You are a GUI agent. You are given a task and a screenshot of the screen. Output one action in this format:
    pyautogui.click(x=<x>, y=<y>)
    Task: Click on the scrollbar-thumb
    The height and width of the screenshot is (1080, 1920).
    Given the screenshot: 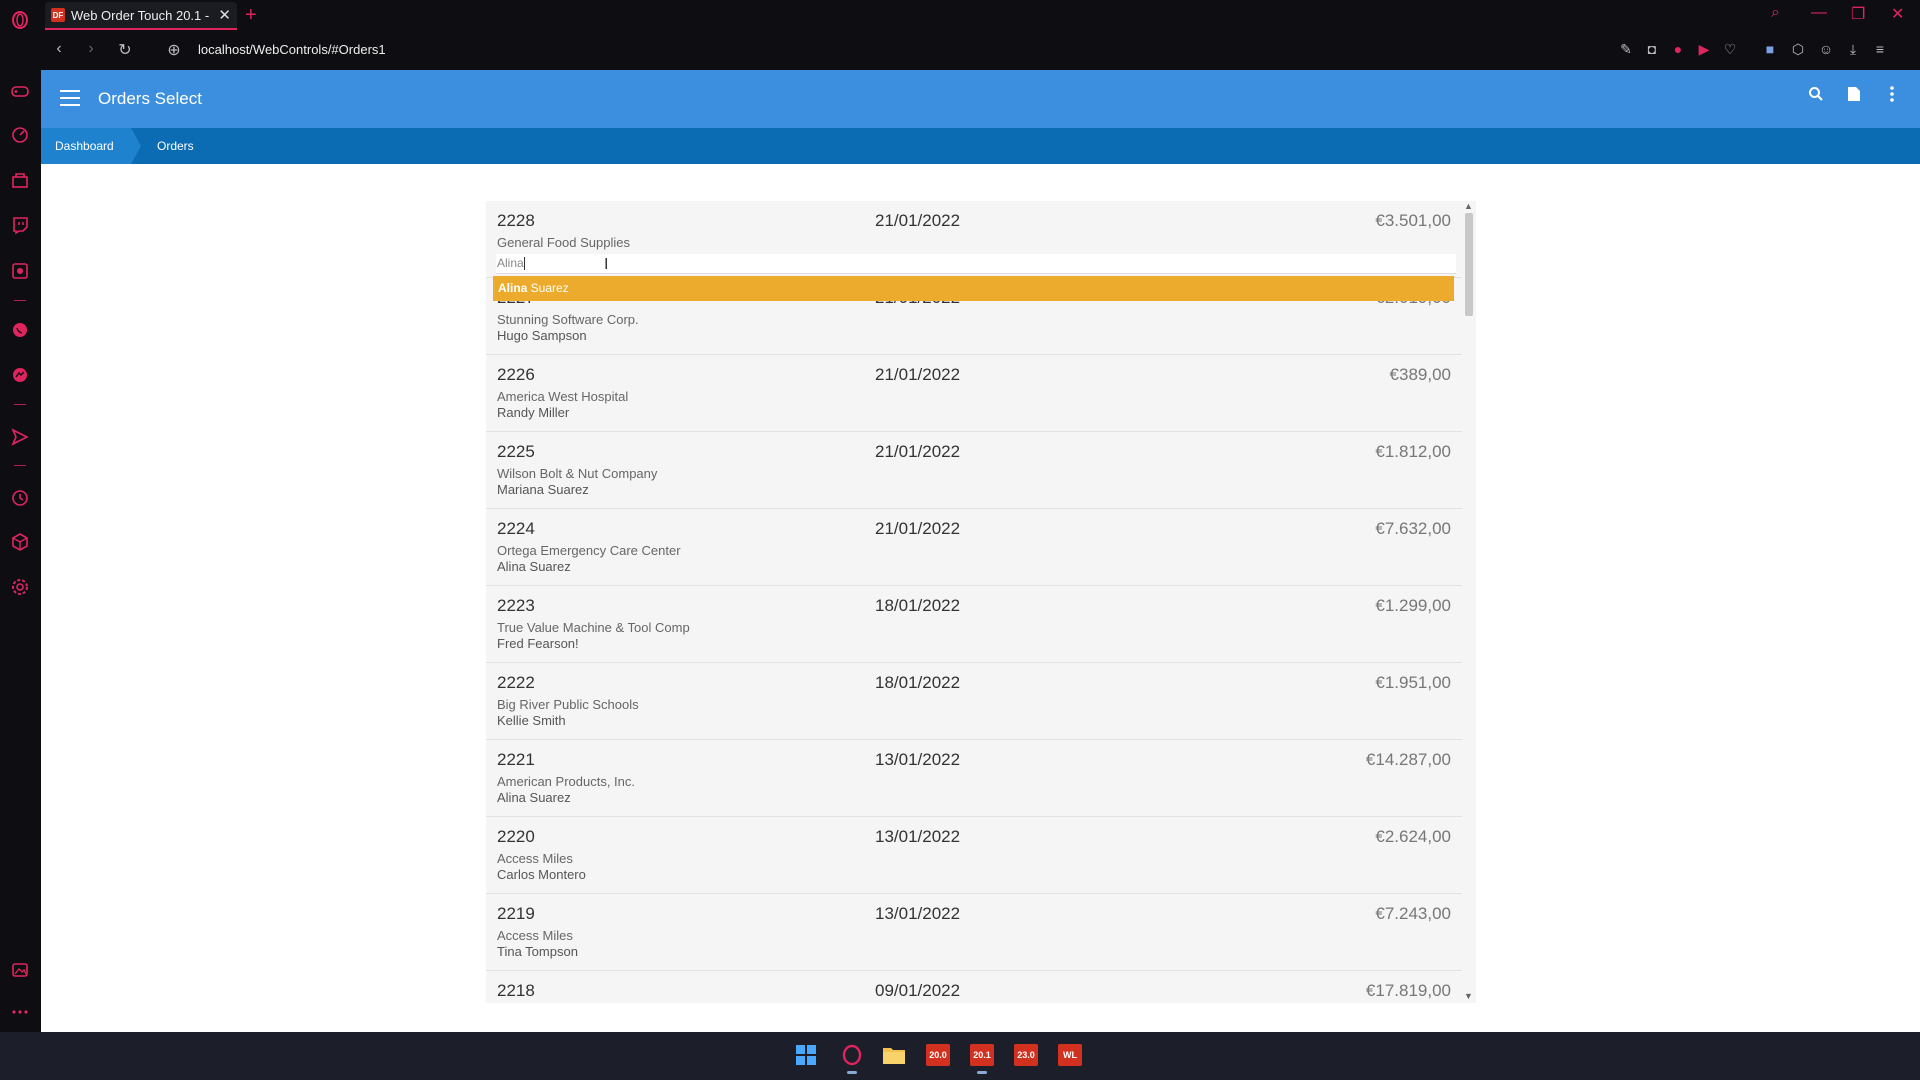 What is the action you would take?
    pyautogui.click(x=1469, y=264)
    